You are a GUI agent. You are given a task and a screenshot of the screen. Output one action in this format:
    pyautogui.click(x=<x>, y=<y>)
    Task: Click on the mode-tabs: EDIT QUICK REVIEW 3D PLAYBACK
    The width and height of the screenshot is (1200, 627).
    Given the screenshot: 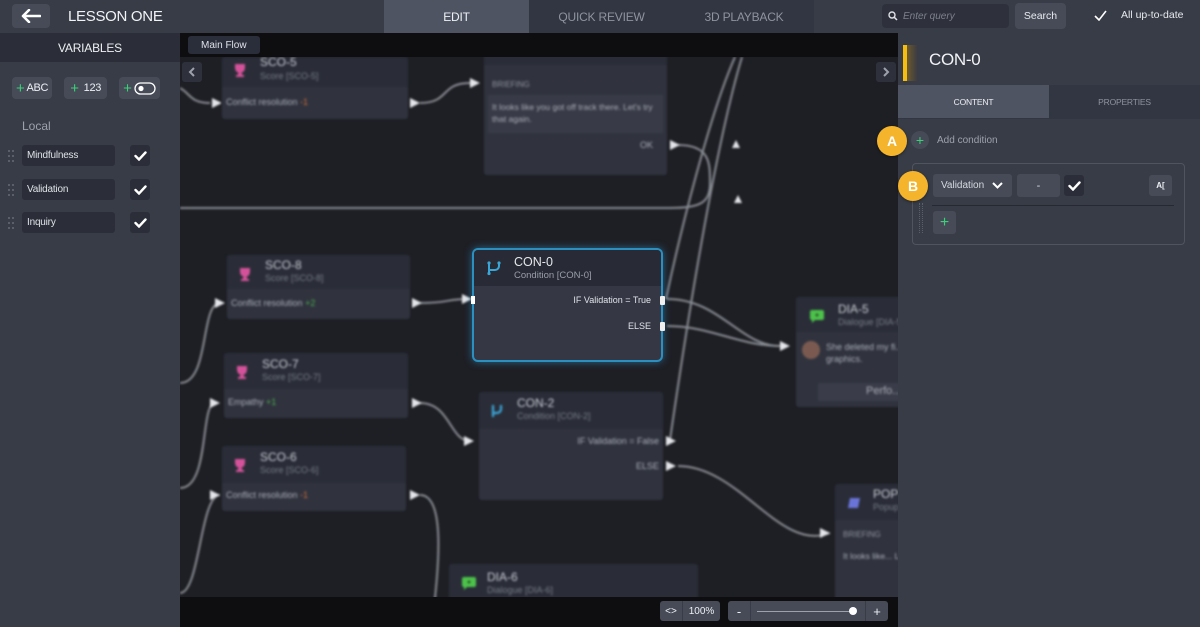 What is the action you would take?
    pyautogui.click(x=599, y=16)
    